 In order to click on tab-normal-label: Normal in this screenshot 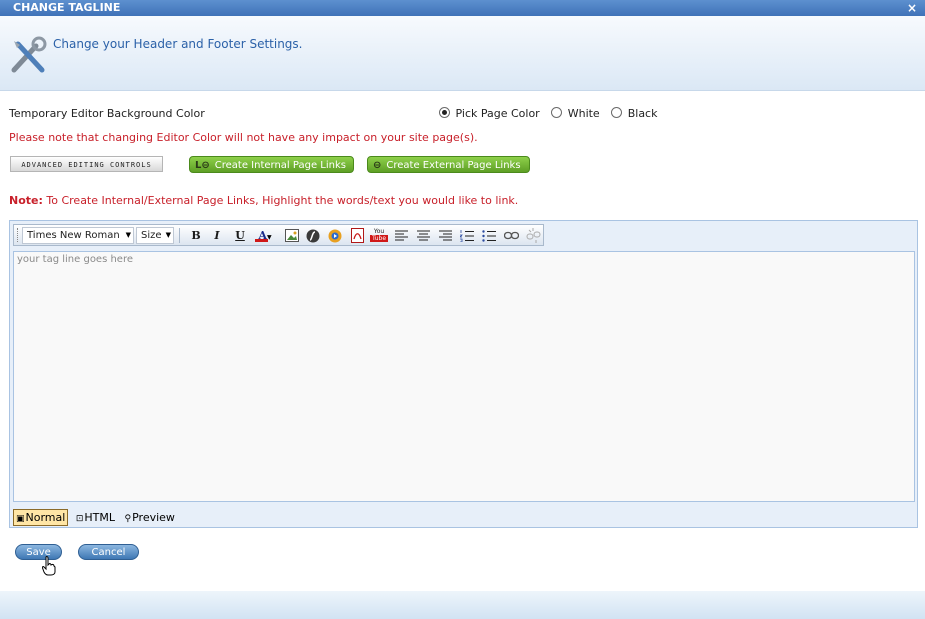, I will do `click(45, 517)`.